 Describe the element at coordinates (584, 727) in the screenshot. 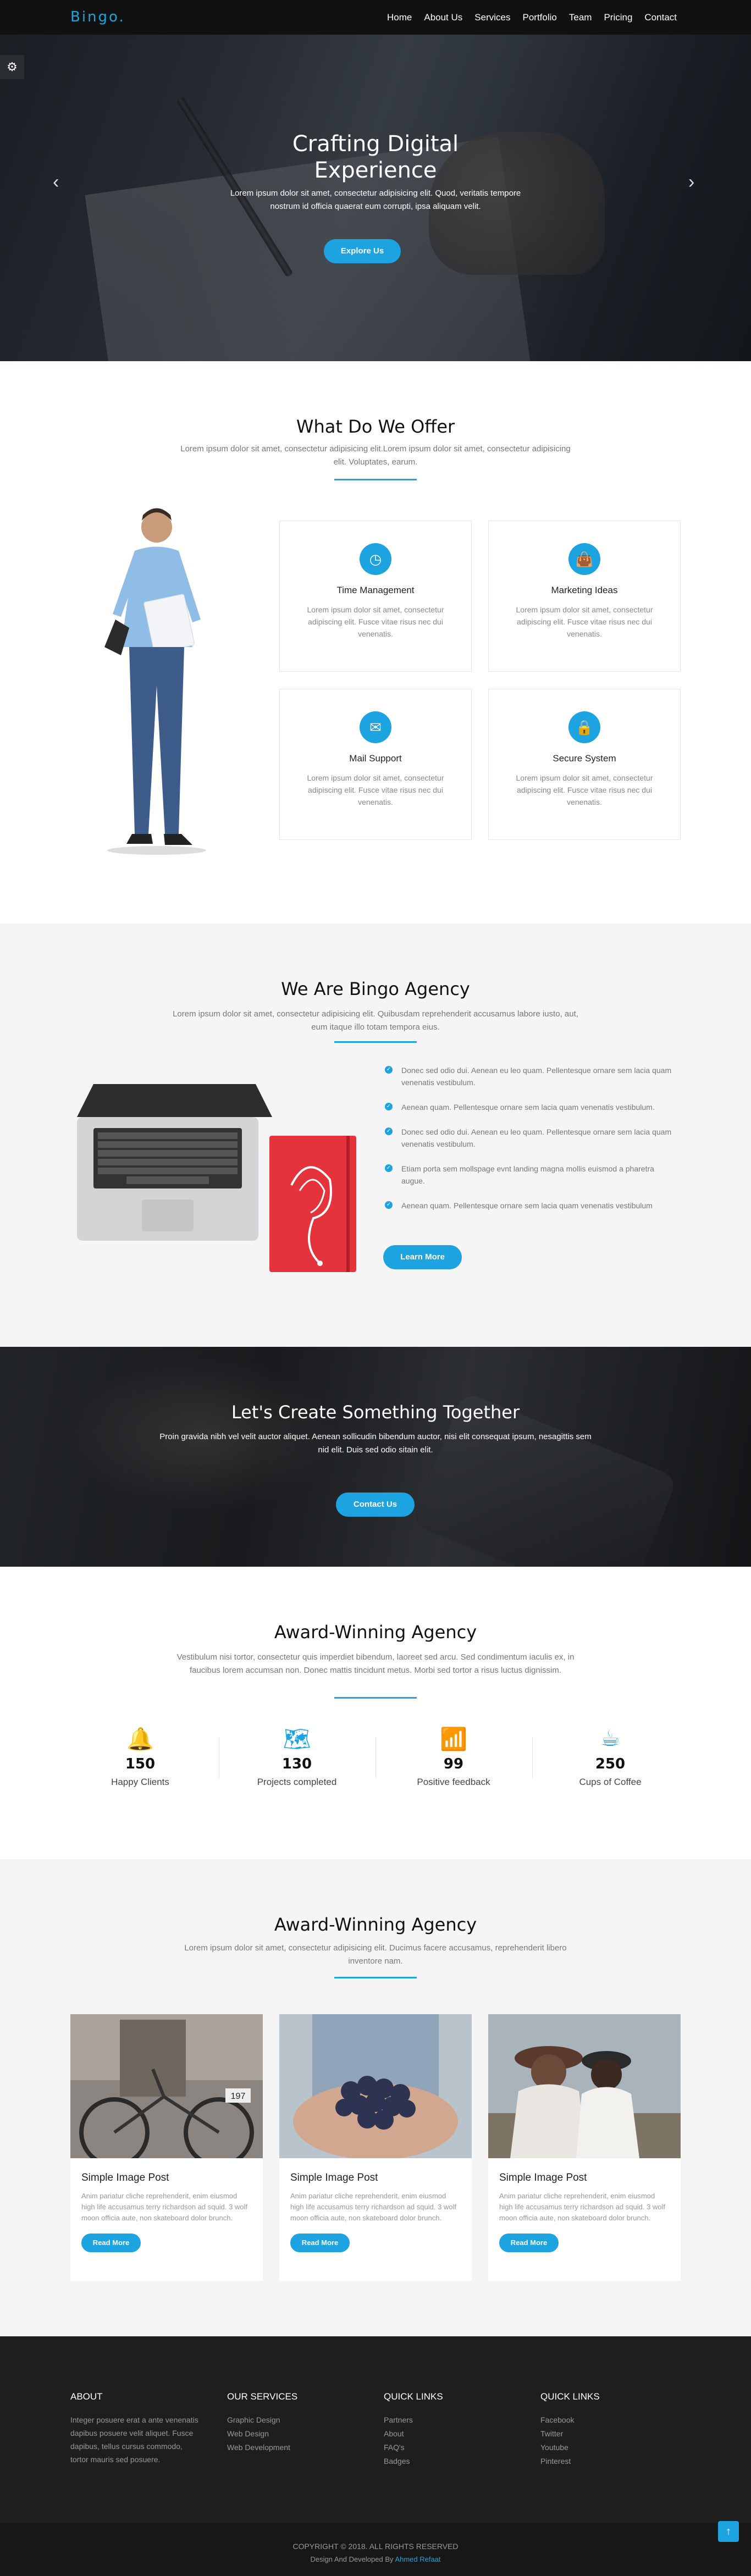

I see `lock-icon: 🔒` at that location.